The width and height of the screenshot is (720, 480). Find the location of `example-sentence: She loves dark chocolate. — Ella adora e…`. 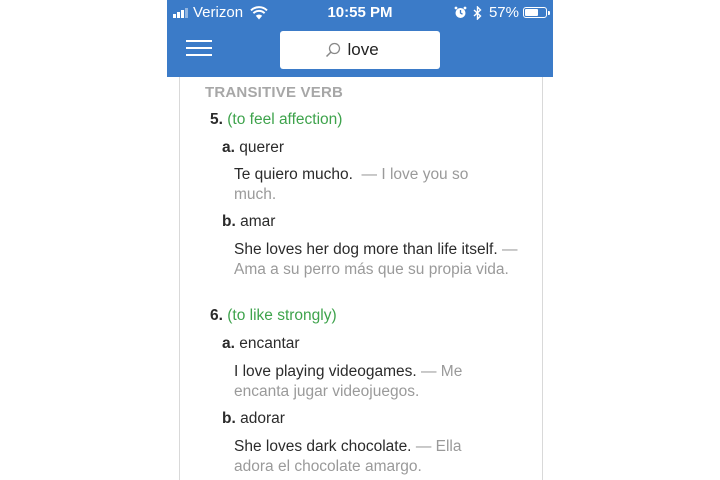

example-sentence: She loves dark chocolate. — Ella adora e… is located at coordinates (369, 457).